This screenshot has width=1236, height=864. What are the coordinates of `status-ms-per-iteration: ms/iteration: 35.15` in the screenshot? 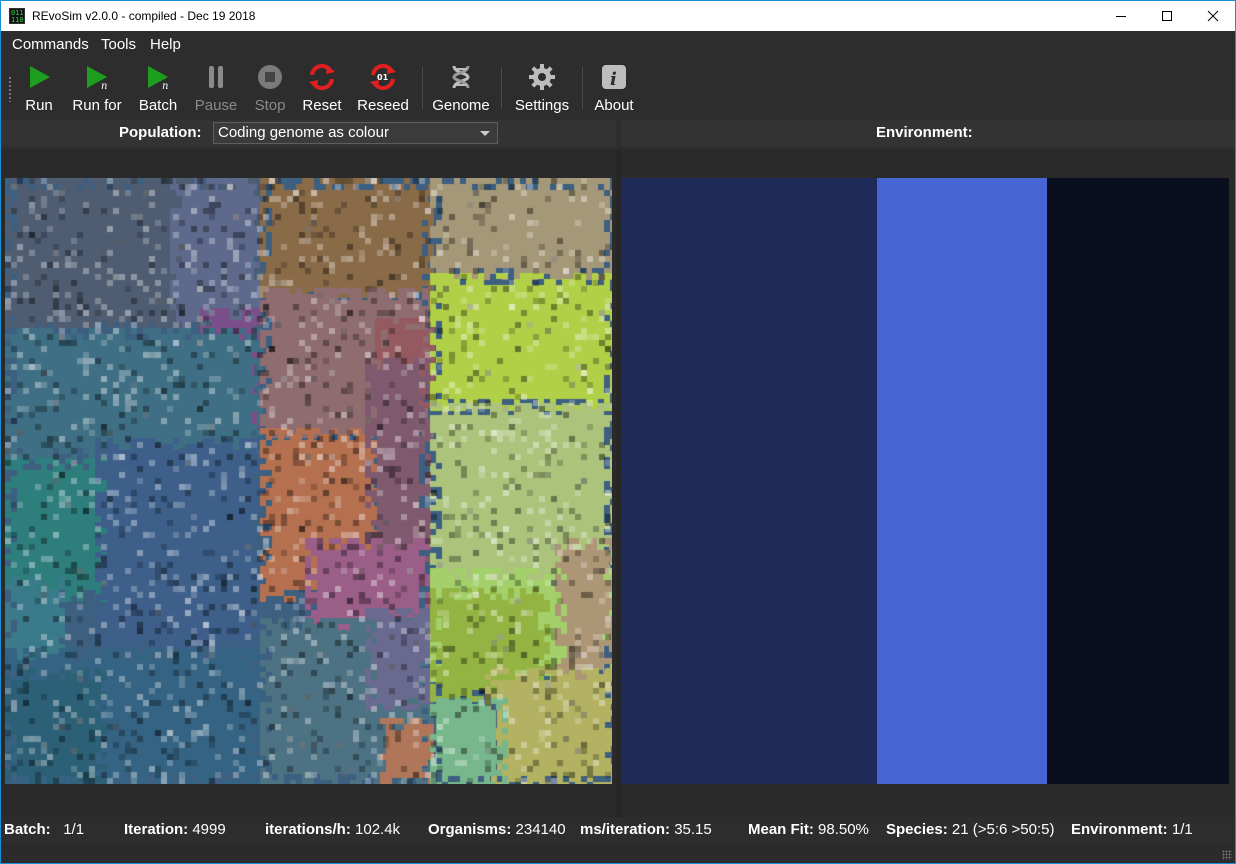 It's located at (646, 829).